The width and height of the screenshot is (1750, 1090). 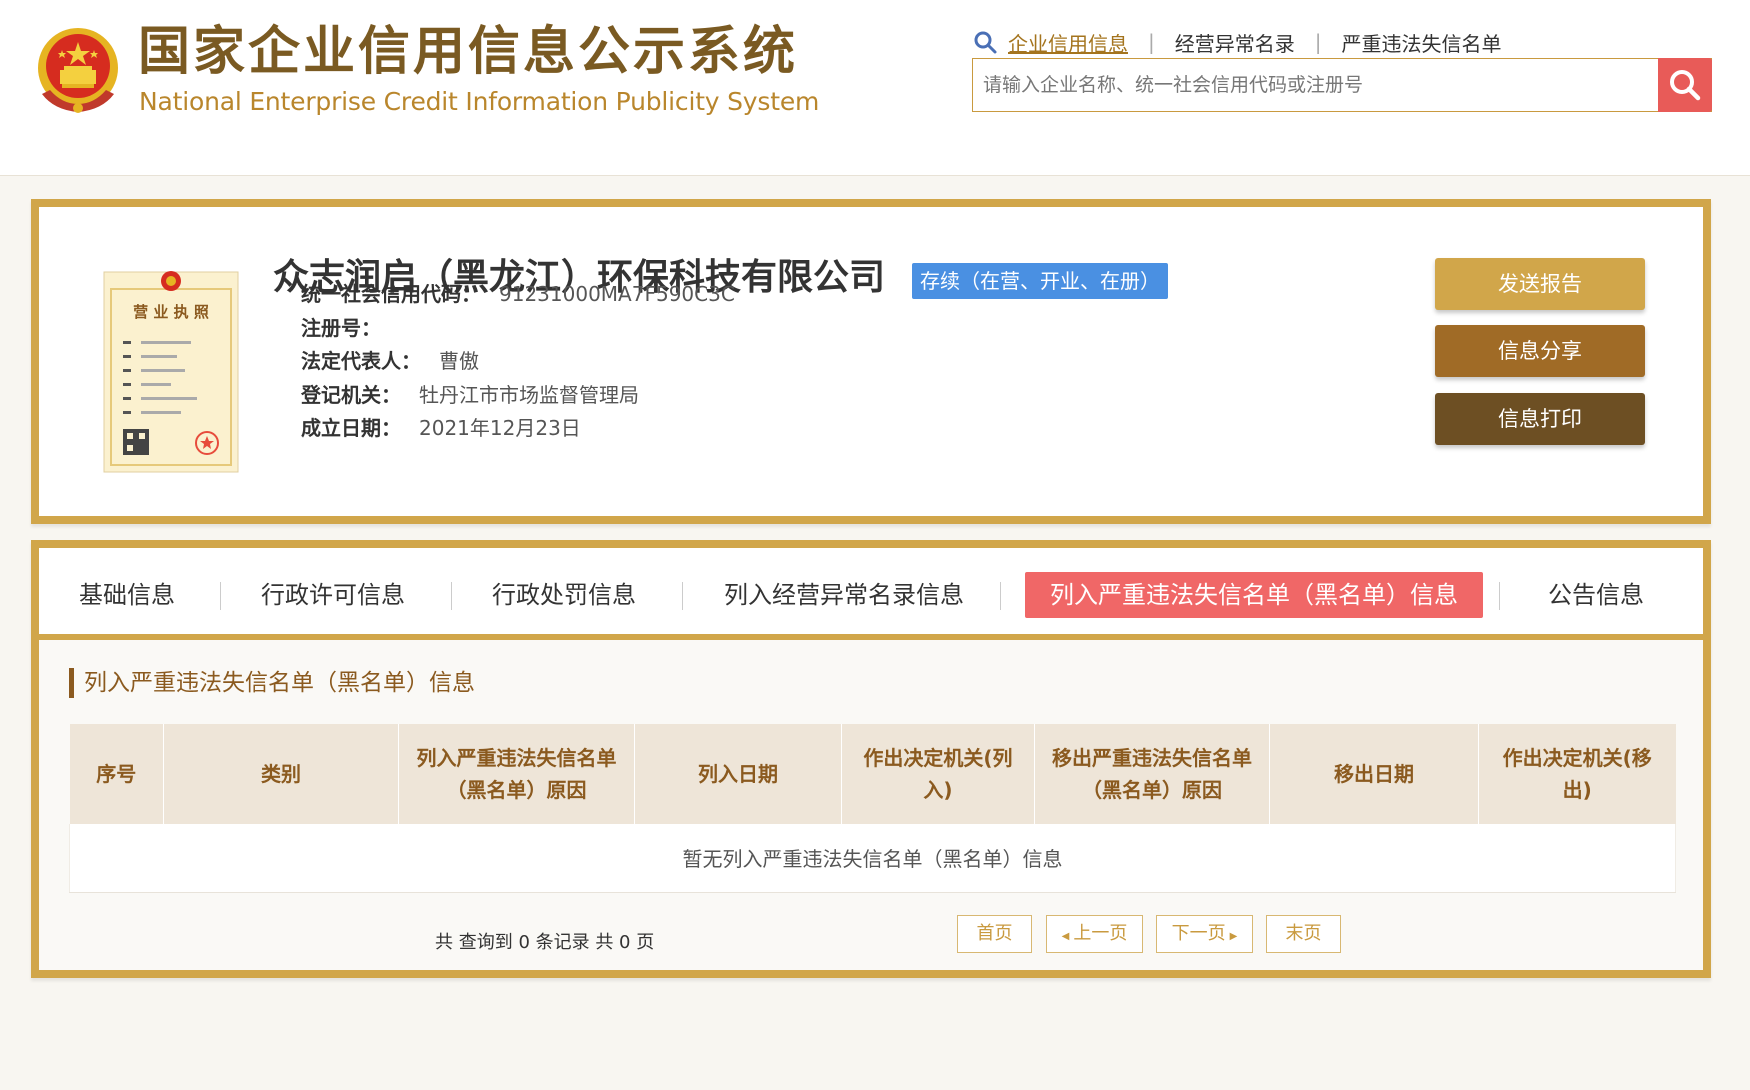 I want to click on first-page-button: 首页, so click(x=994, y=934).